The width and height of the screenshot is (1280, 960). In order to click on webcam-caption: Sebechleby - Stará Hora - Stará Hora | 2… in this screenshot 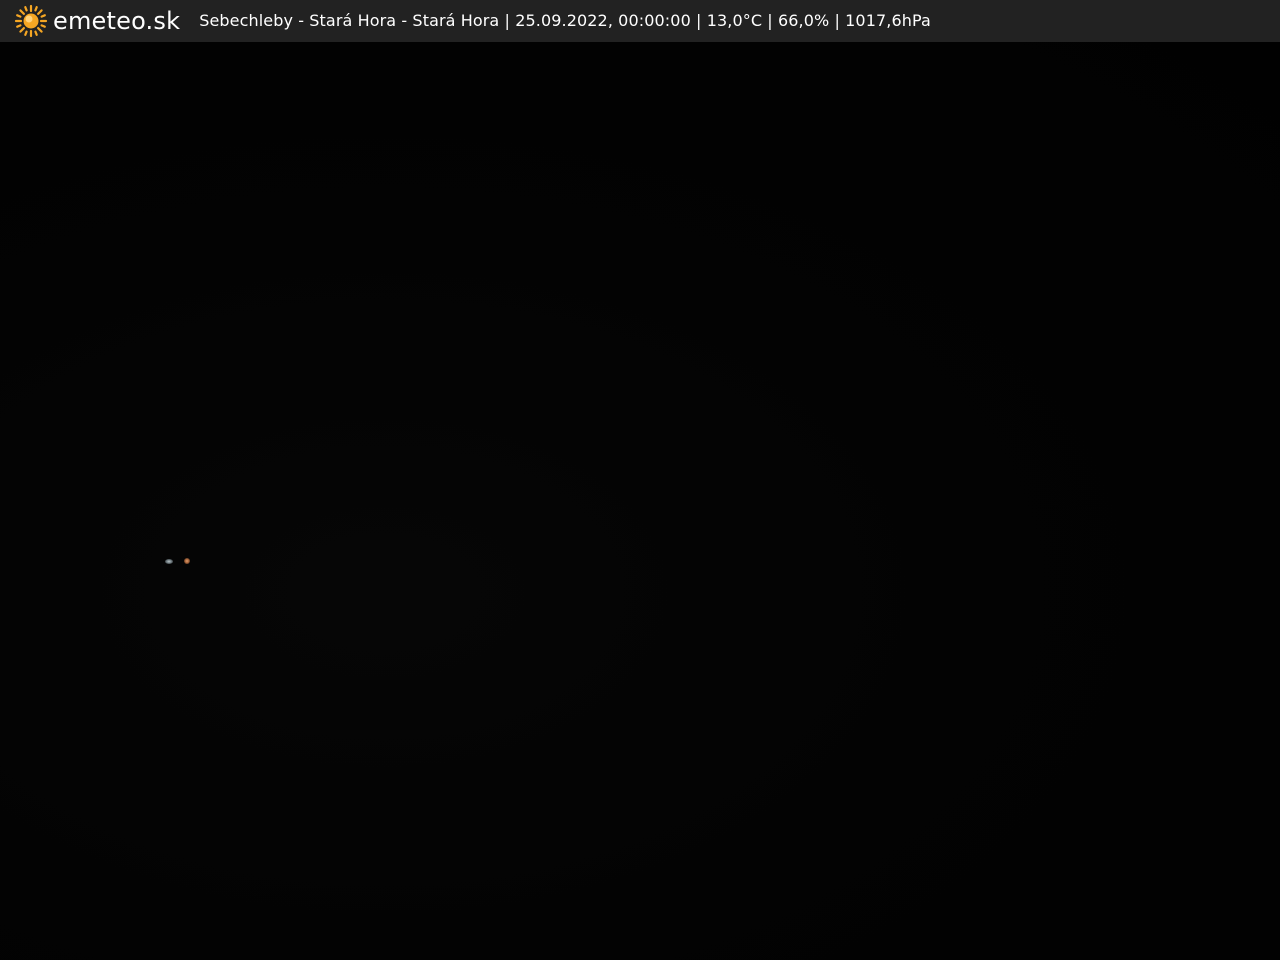, I will do `click(565, 20)`.